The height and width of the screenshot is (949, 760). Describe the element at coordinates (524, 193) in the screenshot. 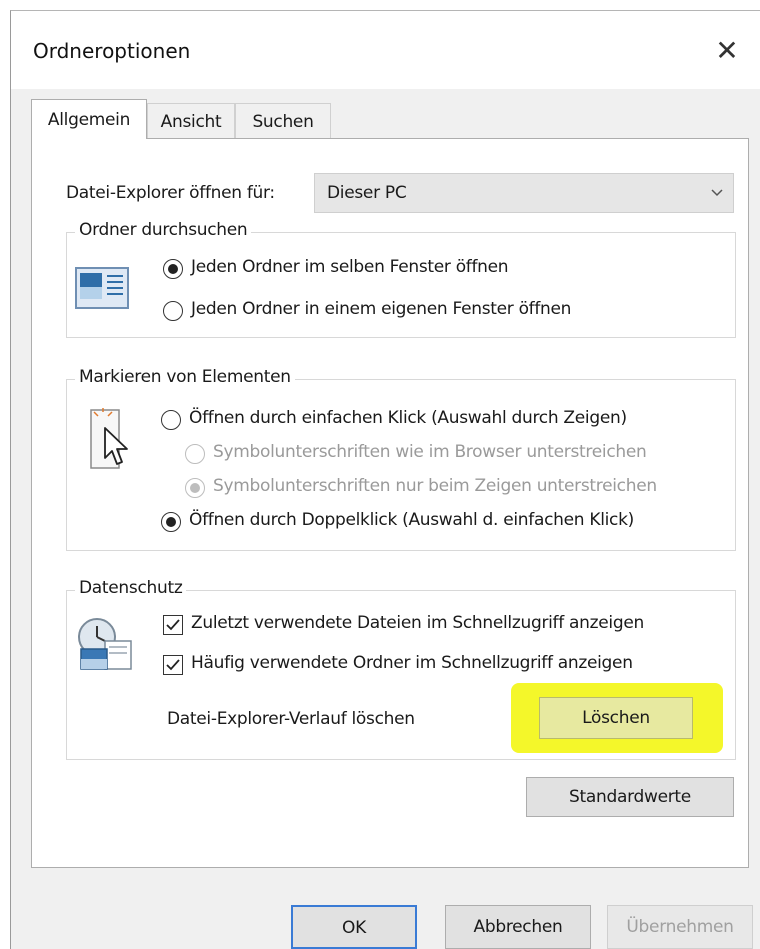

I see `explorer-open-dropdown: Dieser PC` at that location.